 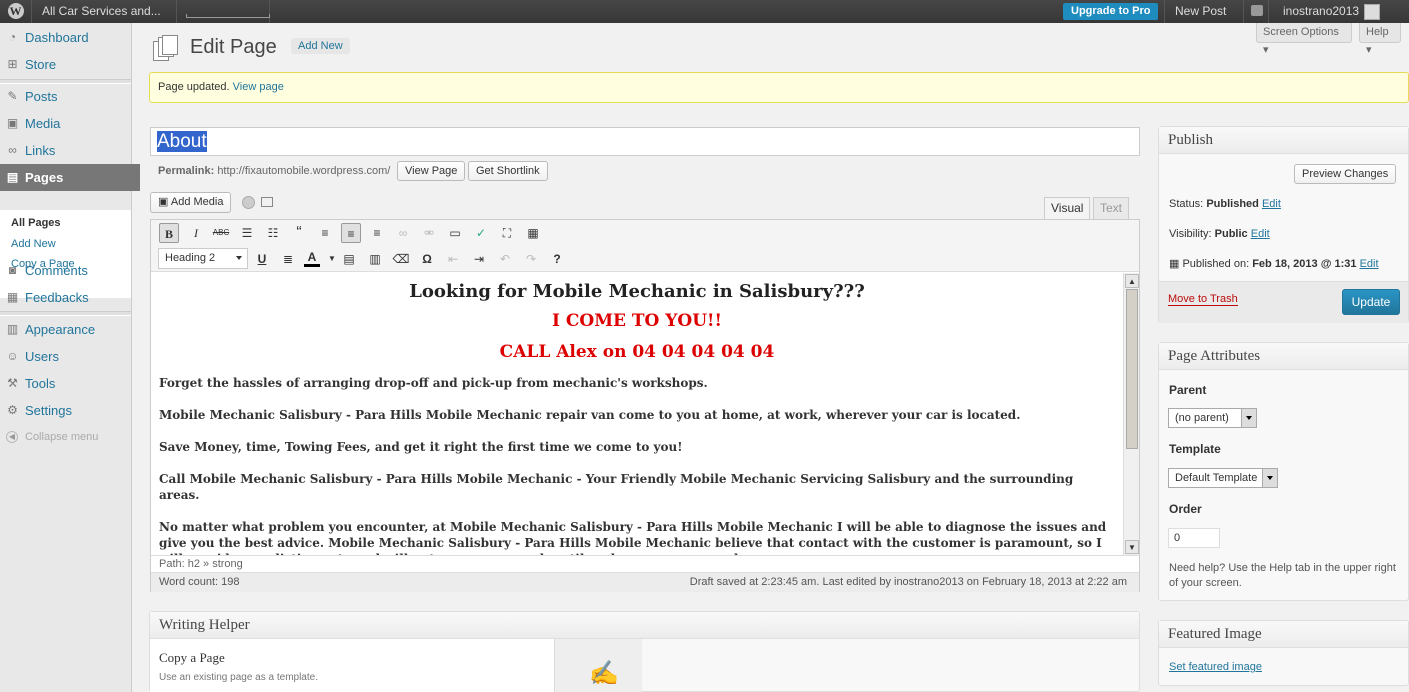 I want to click on page-attributes-title: Page Attributes, so click(x=1283, y=356).